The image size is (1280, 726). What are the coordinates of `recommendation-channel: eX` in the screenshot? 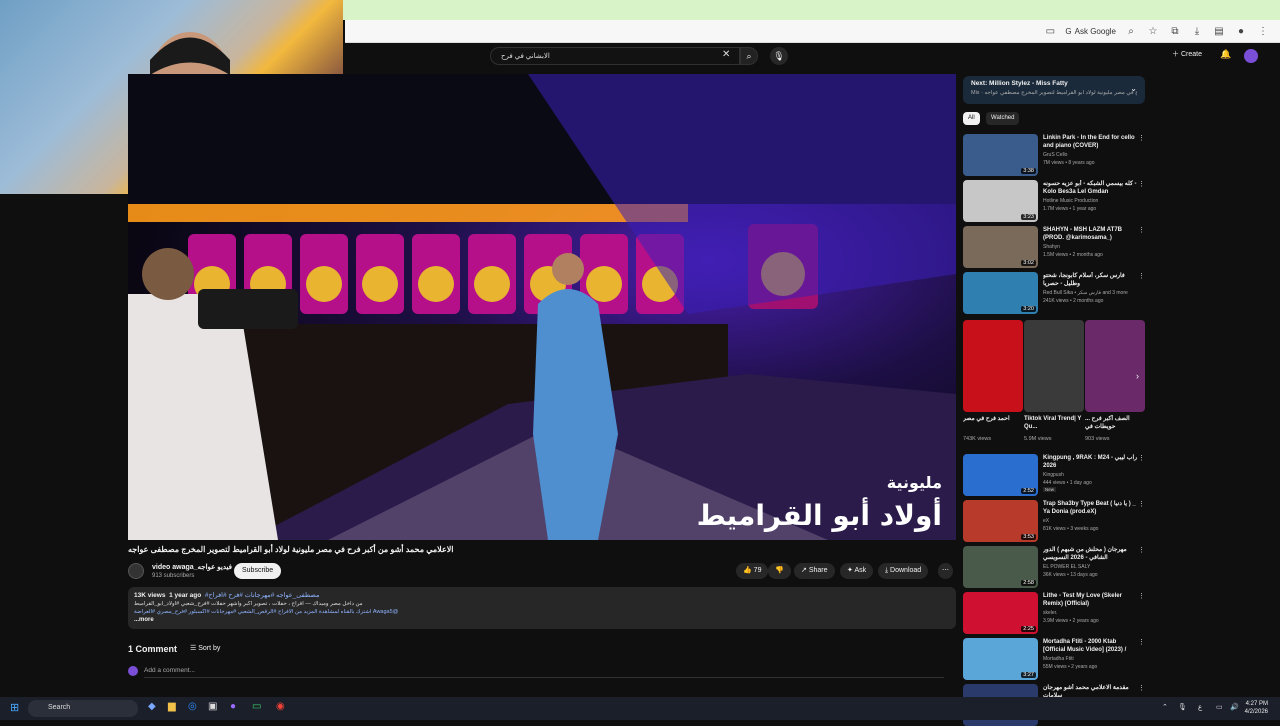 It's located at (1090, 521).